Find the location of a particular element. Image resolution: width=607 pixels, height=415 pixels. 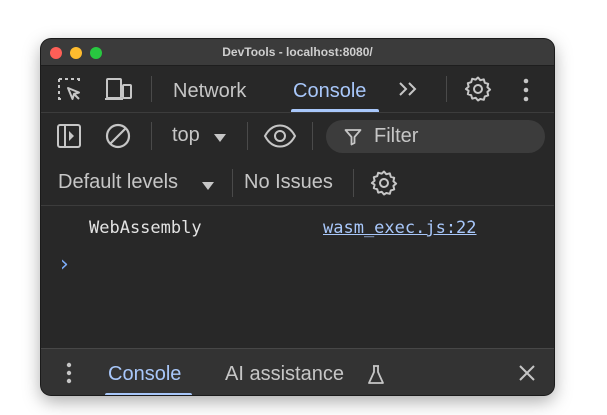

show-sidebar-icon is located at coordinates (69, 136).